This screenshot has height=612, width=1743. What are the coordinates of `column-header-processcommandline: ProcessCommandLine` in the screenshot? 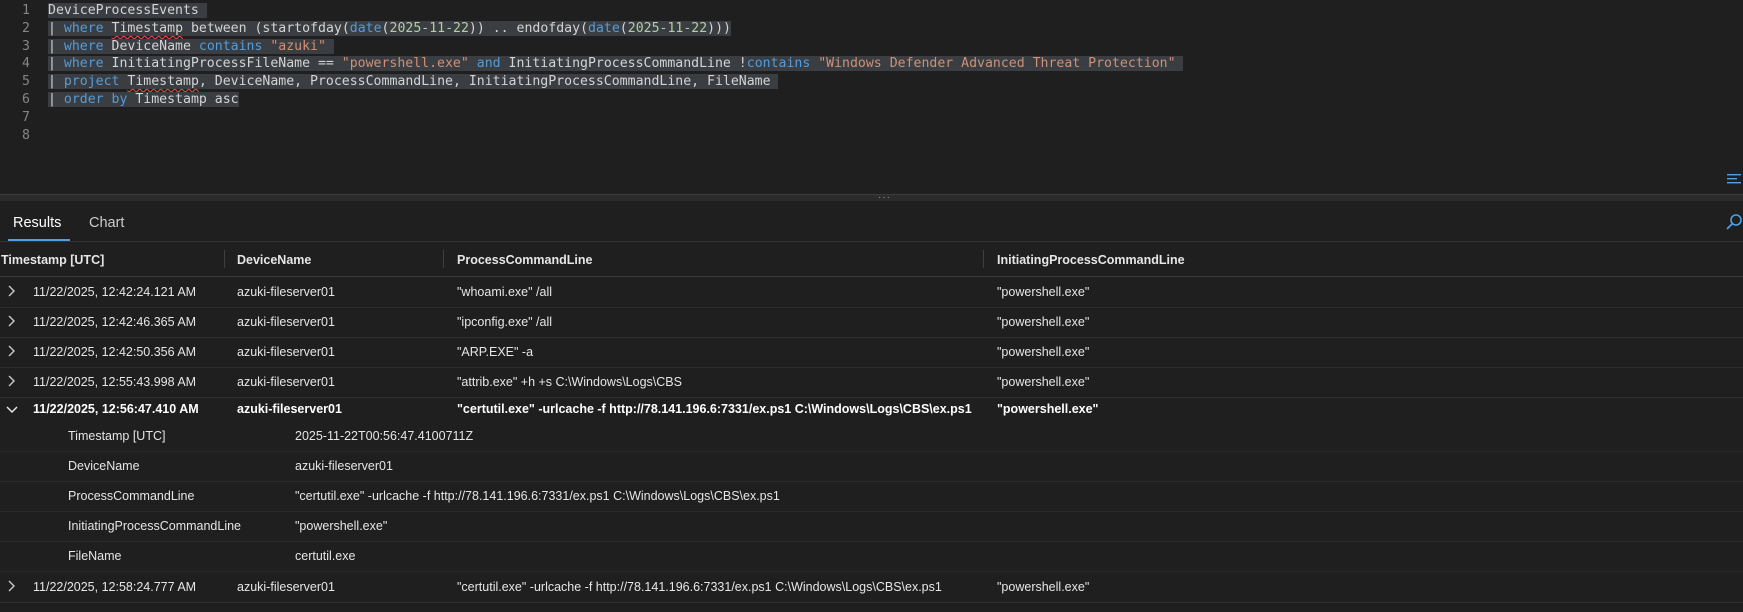 It's located at (524, 260).